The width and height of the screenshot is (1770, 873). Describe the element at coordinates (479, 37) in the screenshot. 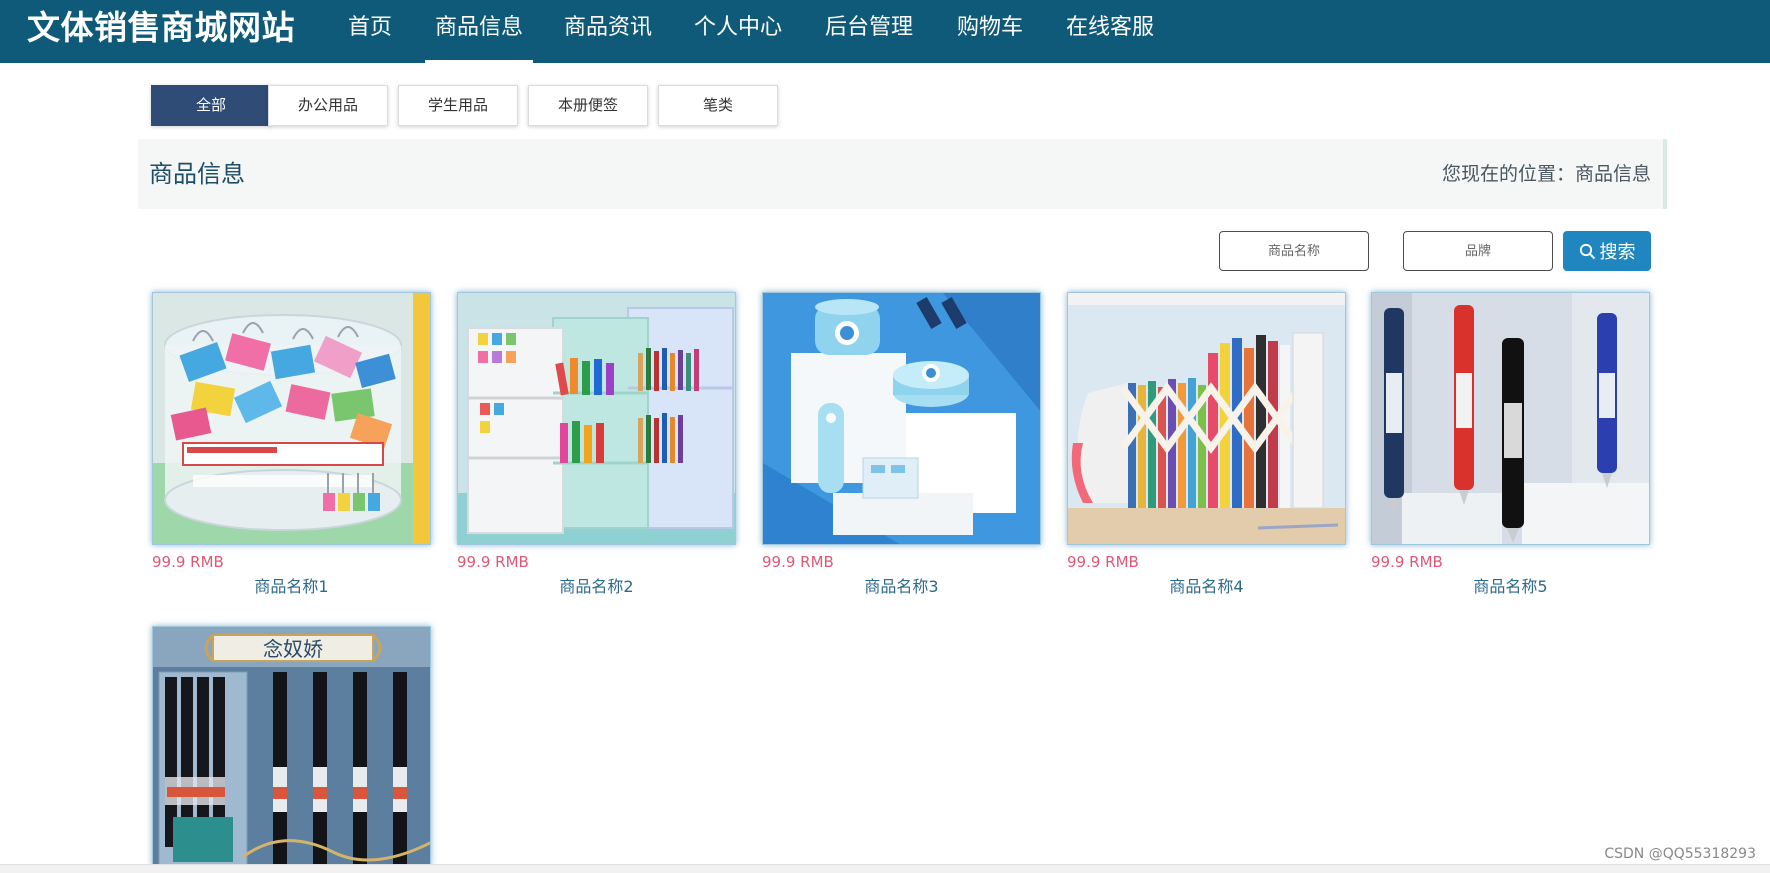

I see `nav-products: 商品信息` at that location.